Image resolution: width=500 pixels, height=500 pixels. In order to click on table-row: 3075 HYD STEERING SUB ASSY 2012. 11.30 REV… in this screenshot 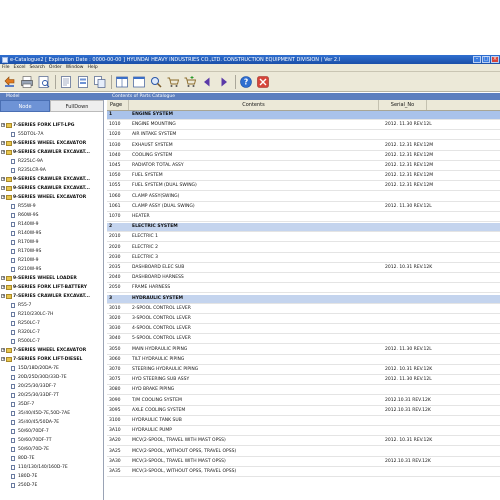, I will do `click(303, 381)`.